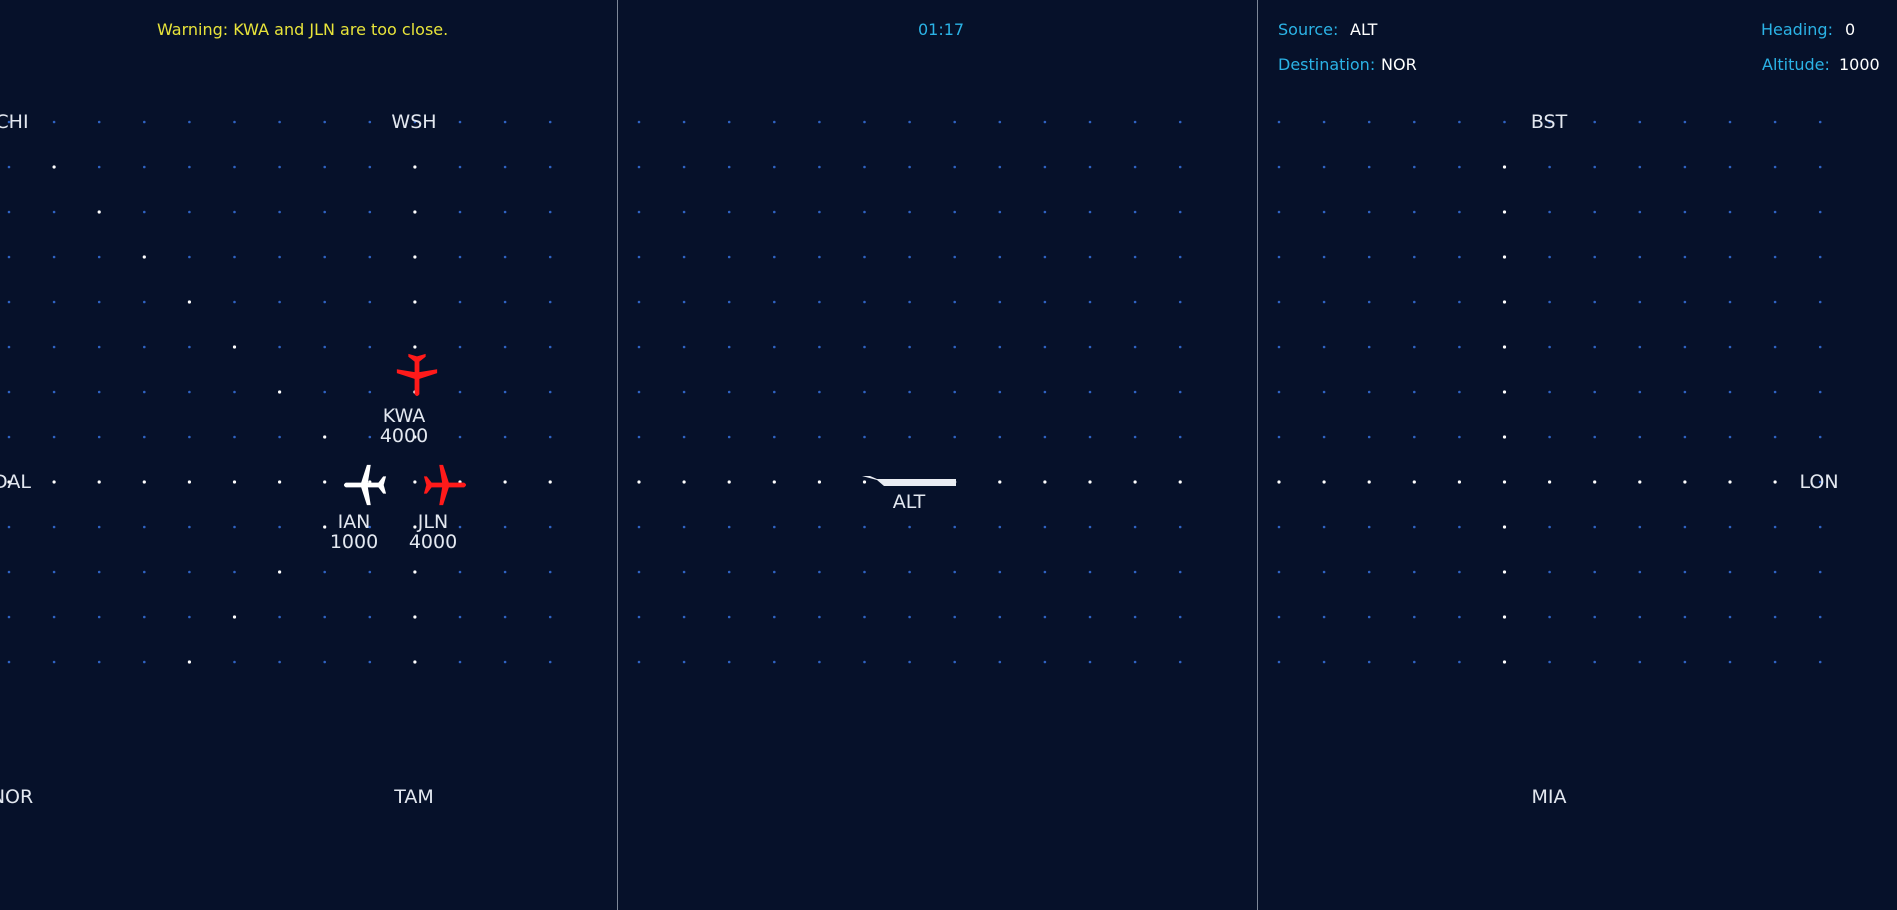 Image resolution: width=1897 pixels, height=910 pixels. Describe the element at coordinates (445, 485) in the screenshot. I see `plane-jln` at that location.